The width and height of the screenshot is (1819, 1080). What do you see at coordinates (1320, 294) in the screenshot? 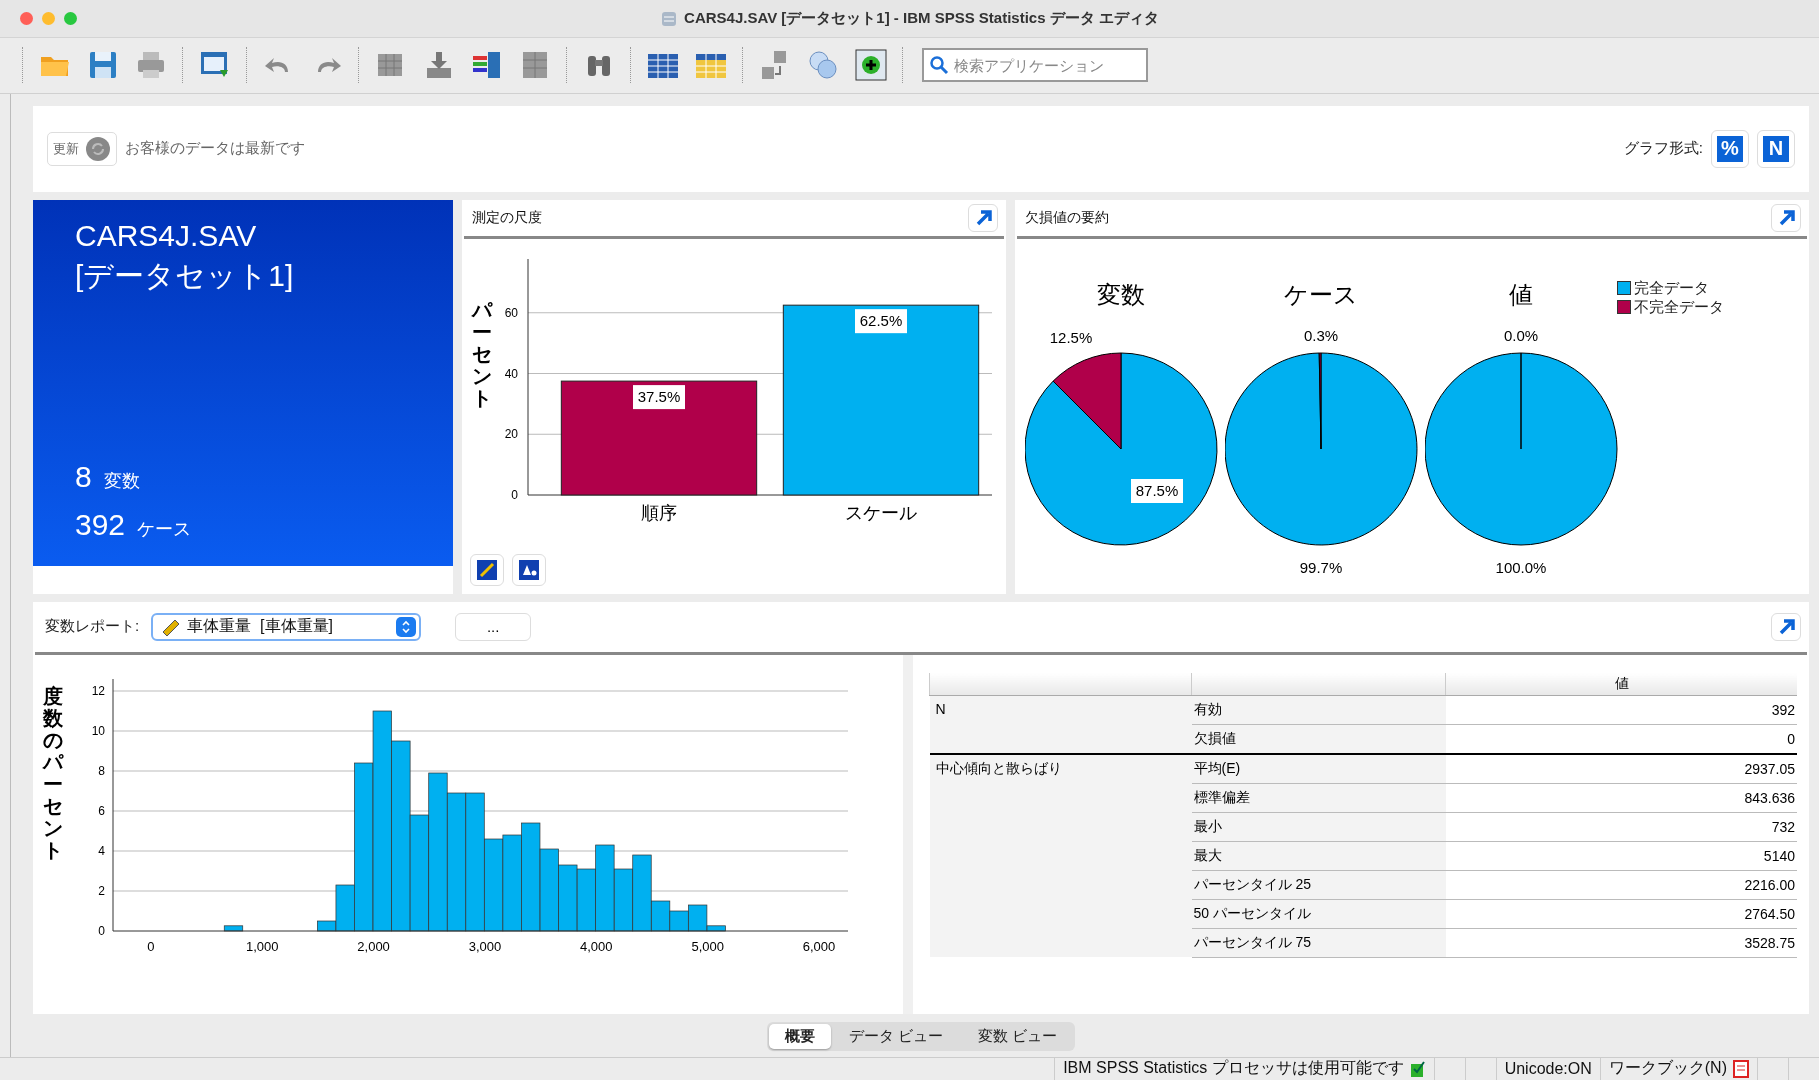
I see `chart-title: ケース` at bounding box center [1320, 294].